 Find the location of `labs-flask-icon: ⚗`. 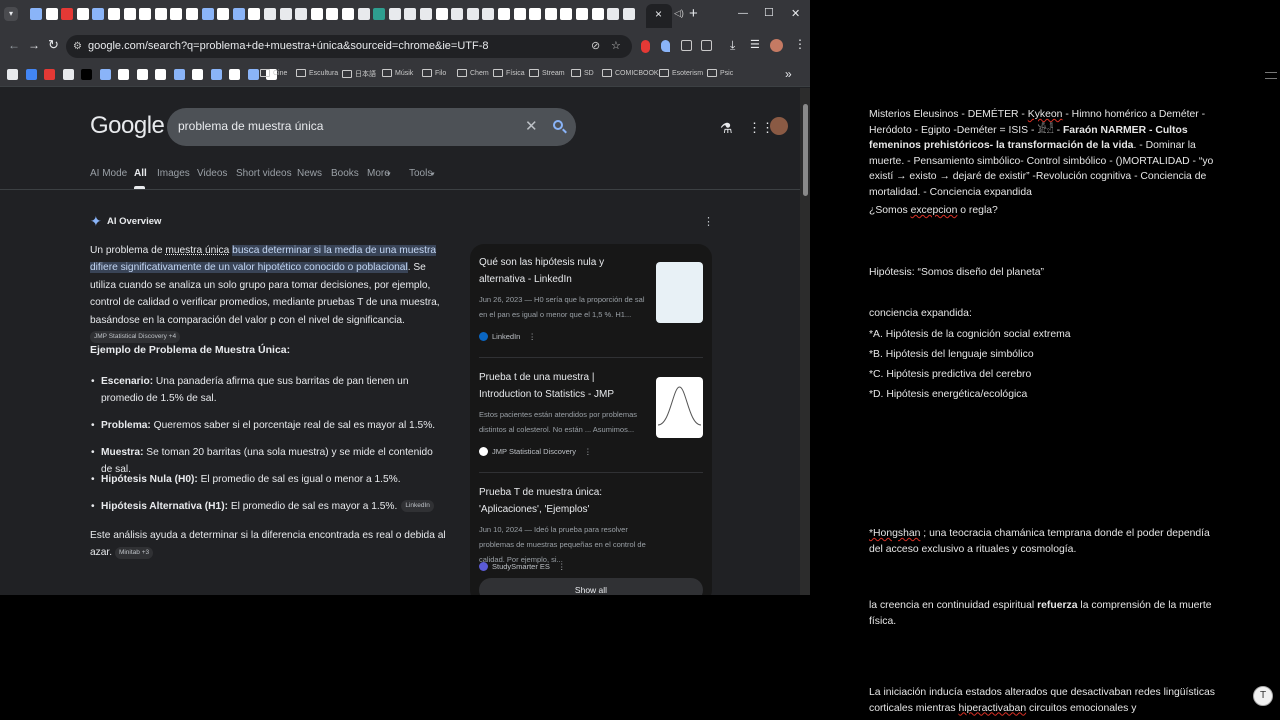

labs-flask-icon: ⚗ is located at coordinates (726, 128).